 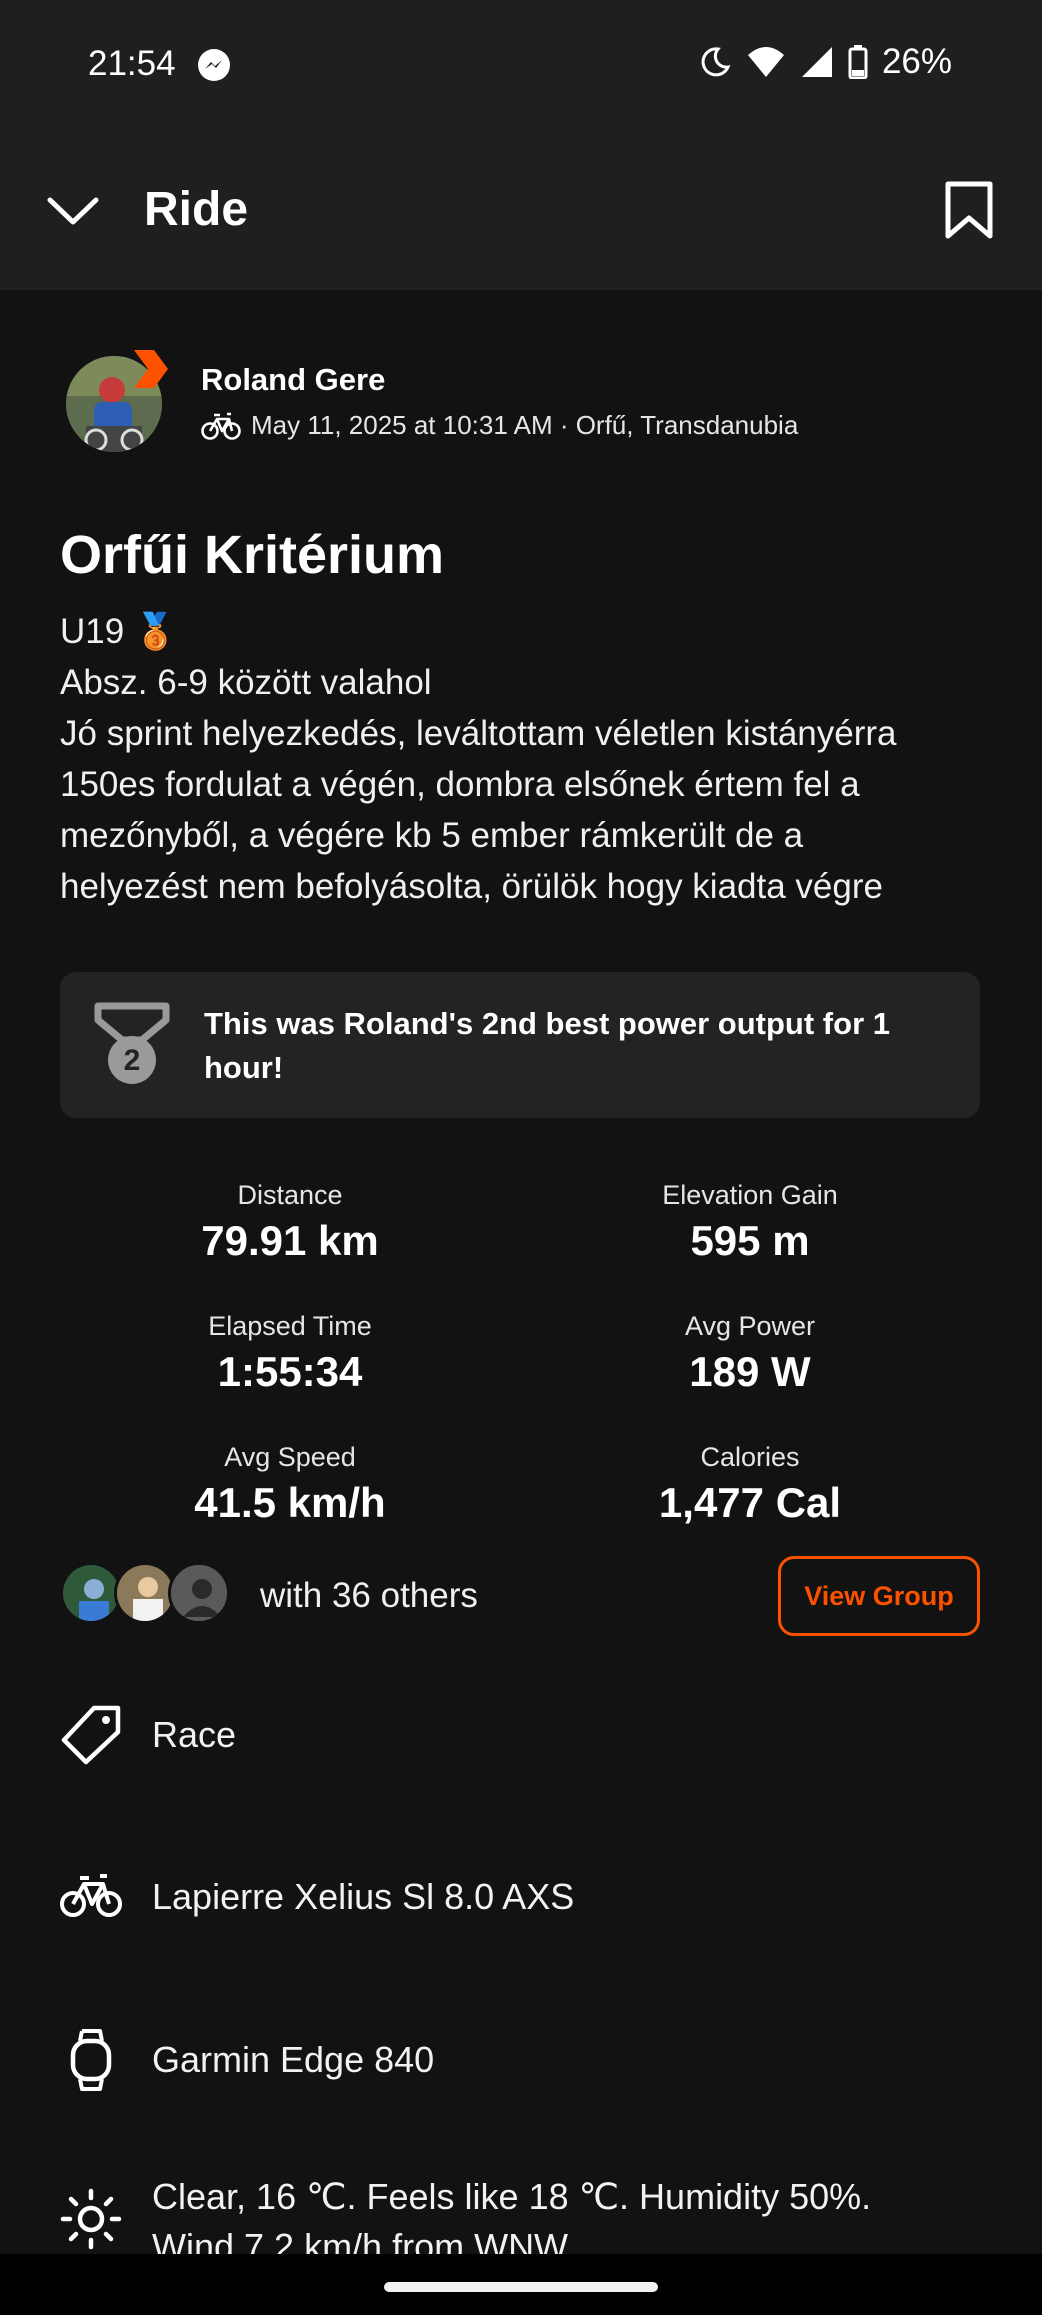 I want to click on group-count-text: with 36 others, so click(x=369, y=1595).